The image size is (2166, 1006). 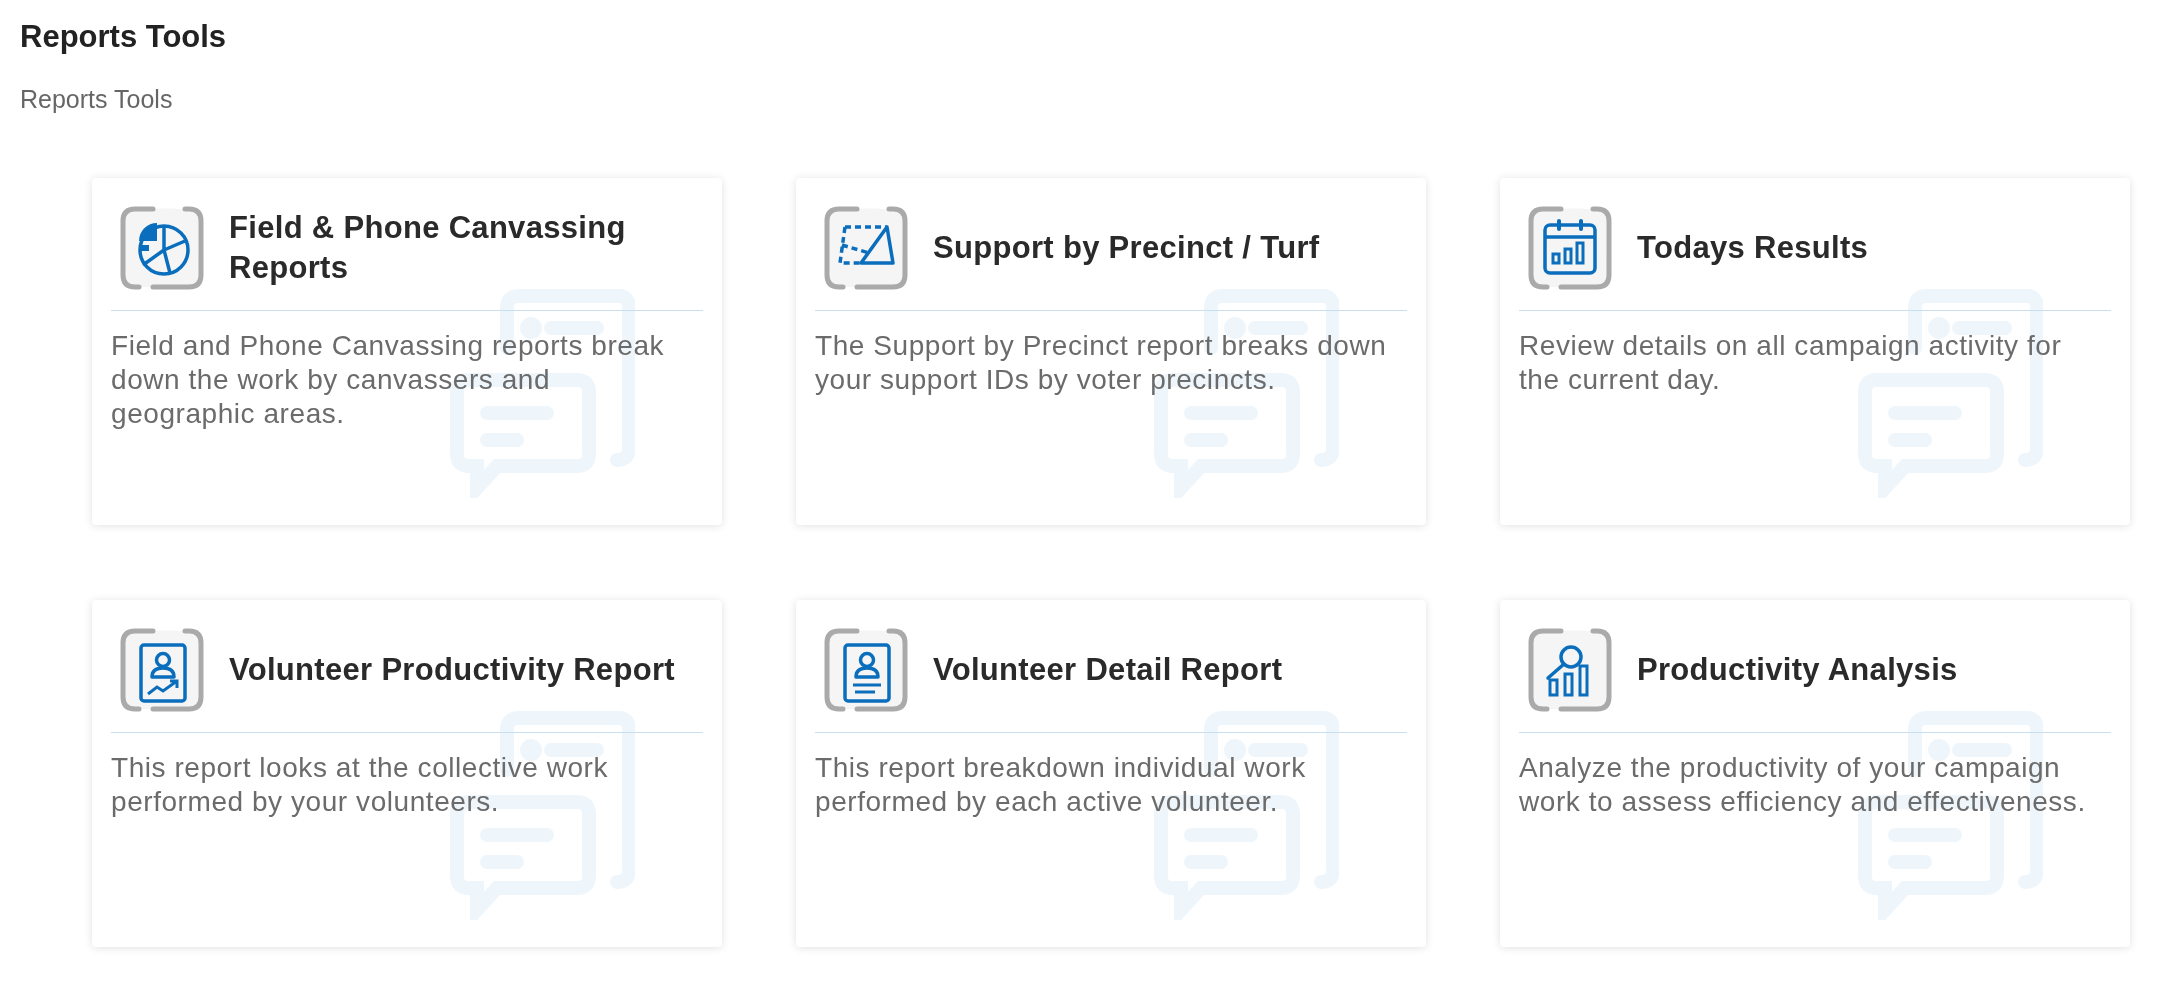 I want to click on page-title: Reports Tools, so click(x=124, y=37).